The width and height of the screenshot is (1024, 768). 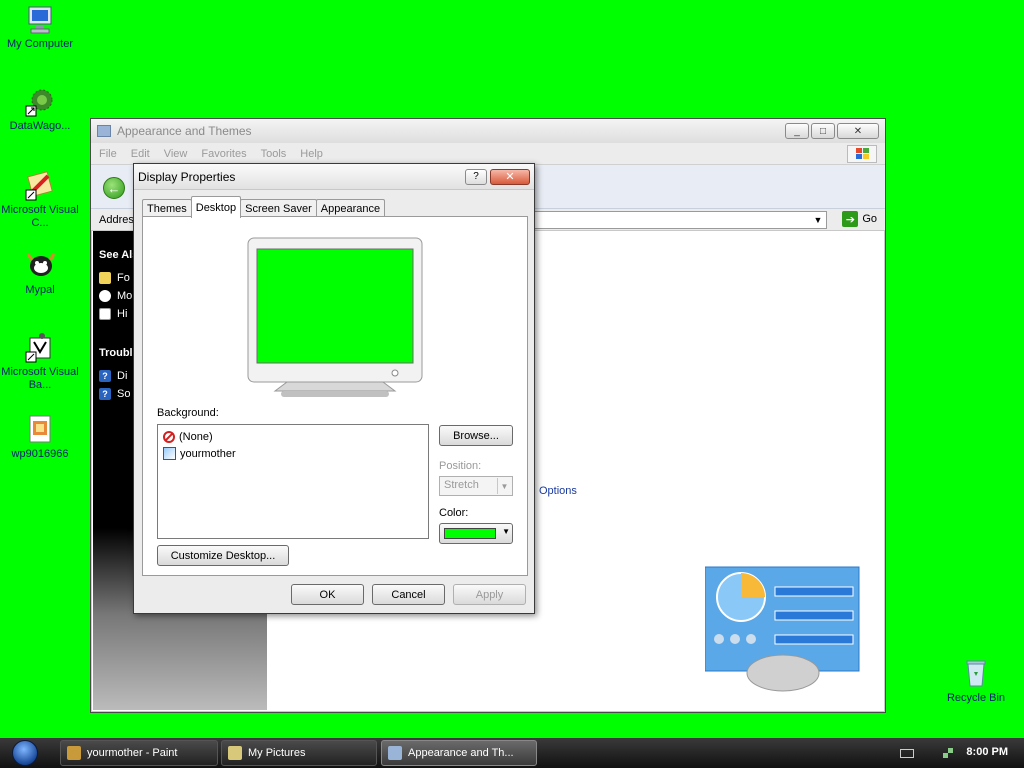 I want to click on see-also-item-label: Hi, so click(x=122, y=314).